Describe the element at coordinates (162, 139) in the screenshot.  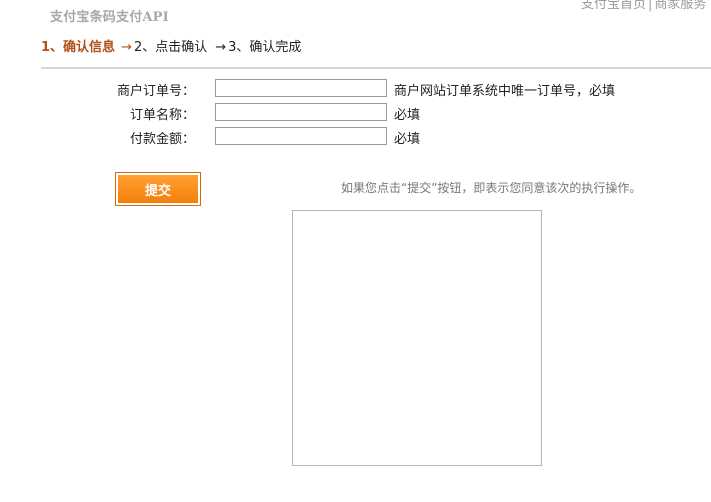
I see `amount-label: 付款金额：` at that location.